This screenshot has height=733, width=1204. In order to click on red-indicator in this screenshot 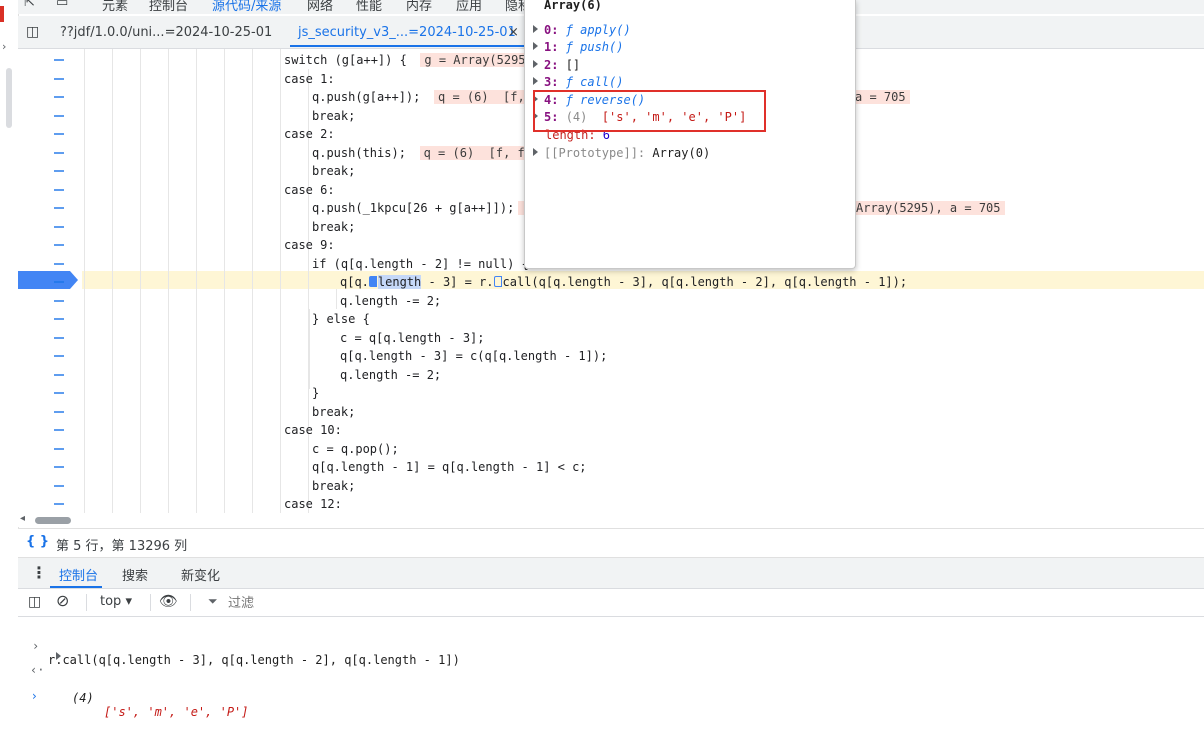, I will do `click(2, 14)`.